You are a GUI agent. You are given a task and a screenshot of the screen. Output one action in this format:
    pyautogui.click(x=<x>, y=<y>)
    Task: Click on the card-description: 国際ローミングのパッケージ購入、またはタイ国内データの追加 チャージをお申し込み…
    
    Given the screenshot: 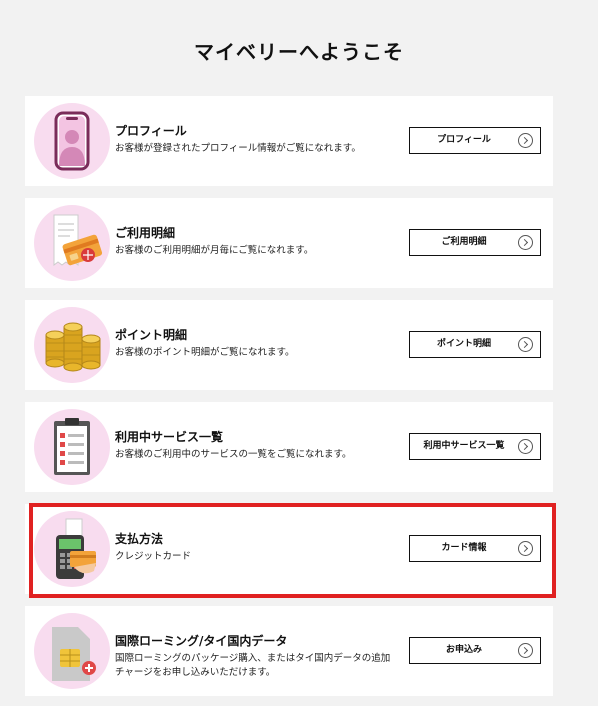 What is the action you would take?
    pyautogui.click(x=252, y=666)
    